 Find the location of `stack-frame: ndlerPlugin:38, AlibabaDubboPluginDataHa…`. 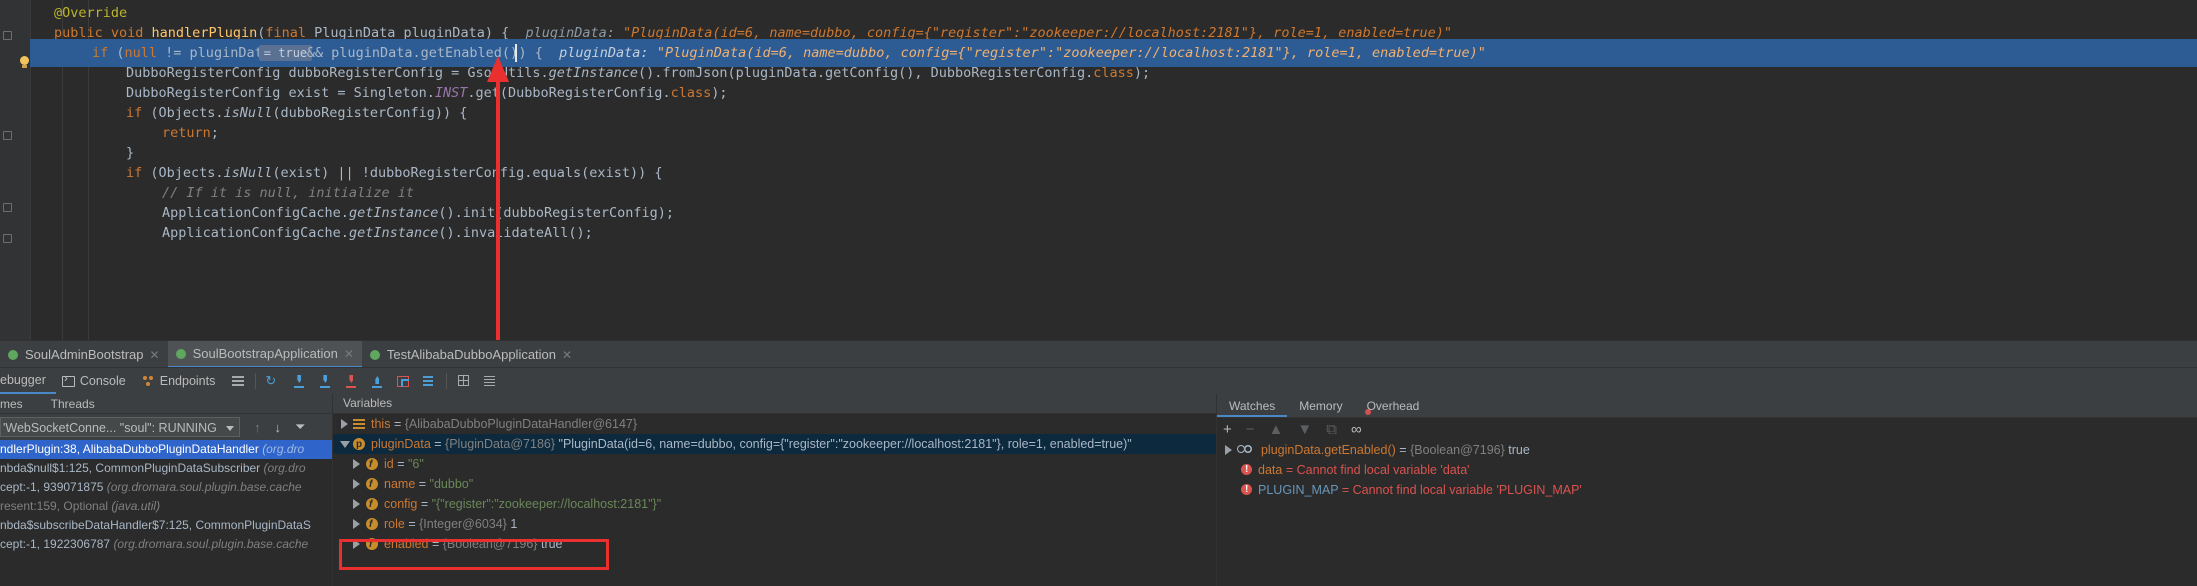

stack-frame: ndlerPlugin:38, AlibabaDubboPluginDataHa… is located at coordinates (166, 449).